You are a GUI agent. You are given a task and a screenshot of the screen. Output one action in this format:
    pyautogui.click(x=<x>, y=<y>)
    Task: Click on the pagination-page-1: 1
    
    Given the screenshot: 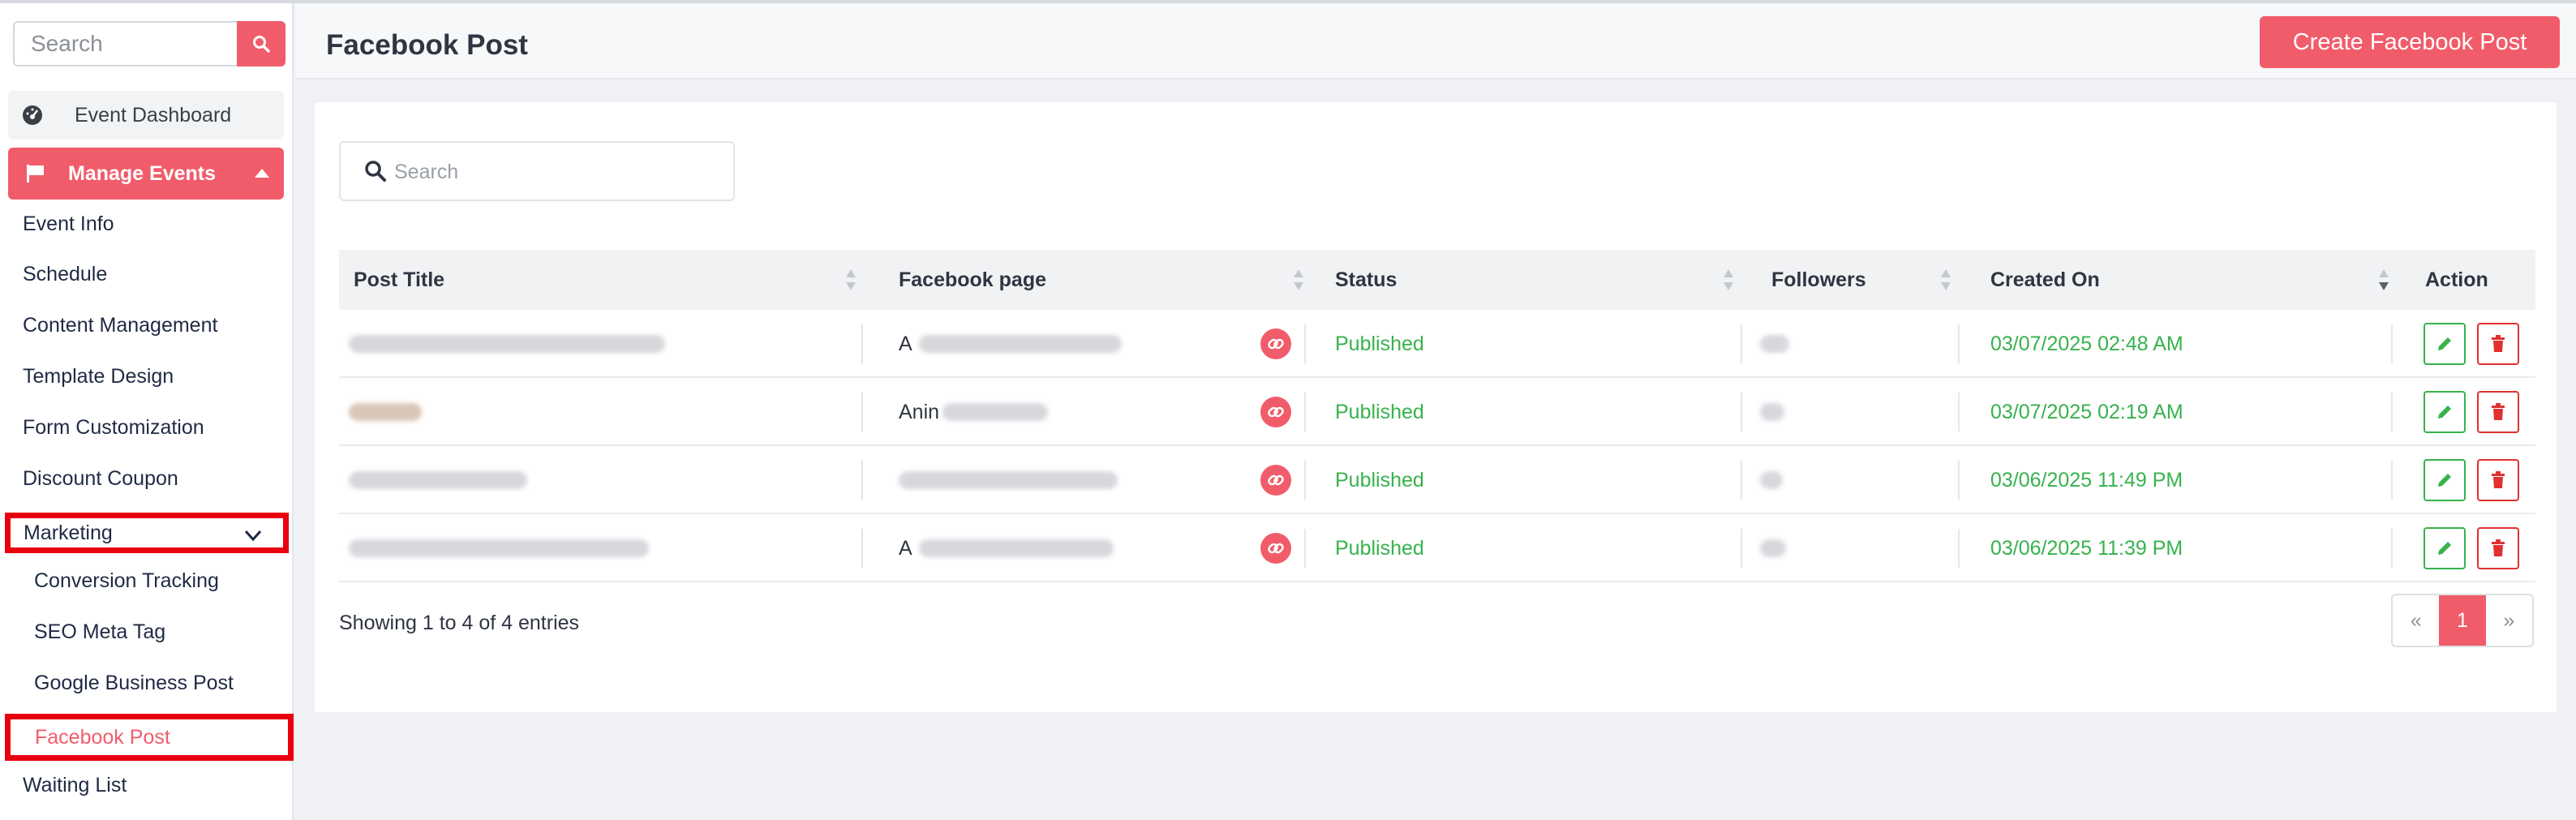 What is the action you would take?
    pyautogui.click(x=2462, y=620)
    